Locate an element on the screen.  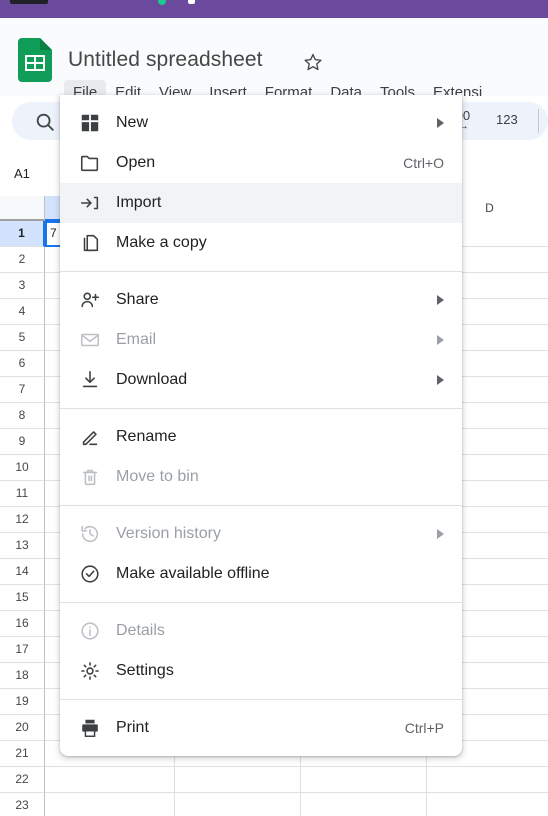
download-icon is located at coordinates (90, 380).